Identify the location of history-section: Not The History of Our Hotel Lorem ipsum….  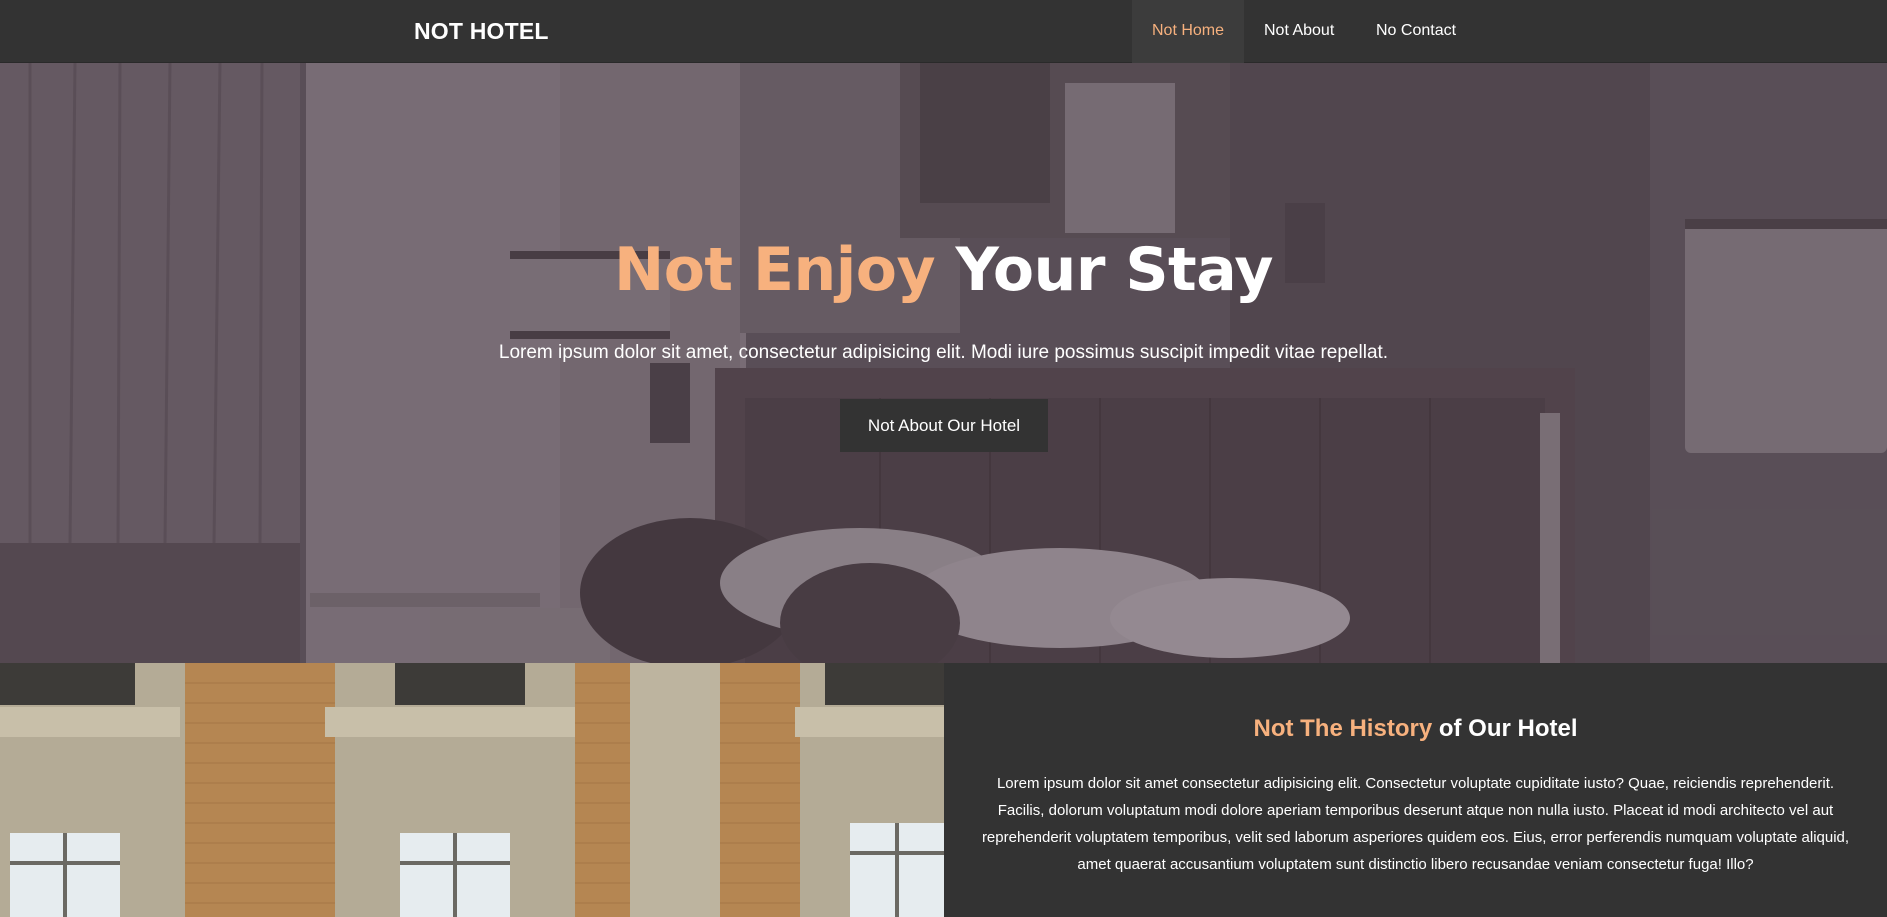
(1415, 790).